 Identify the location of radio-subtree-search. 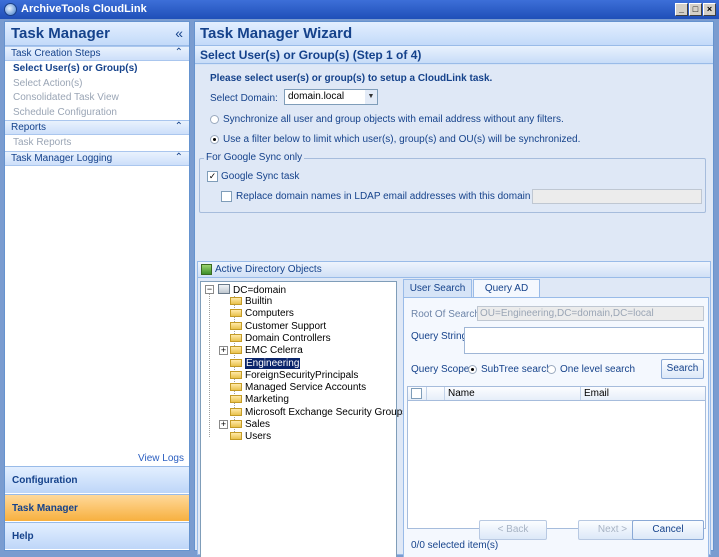
(472, 369).